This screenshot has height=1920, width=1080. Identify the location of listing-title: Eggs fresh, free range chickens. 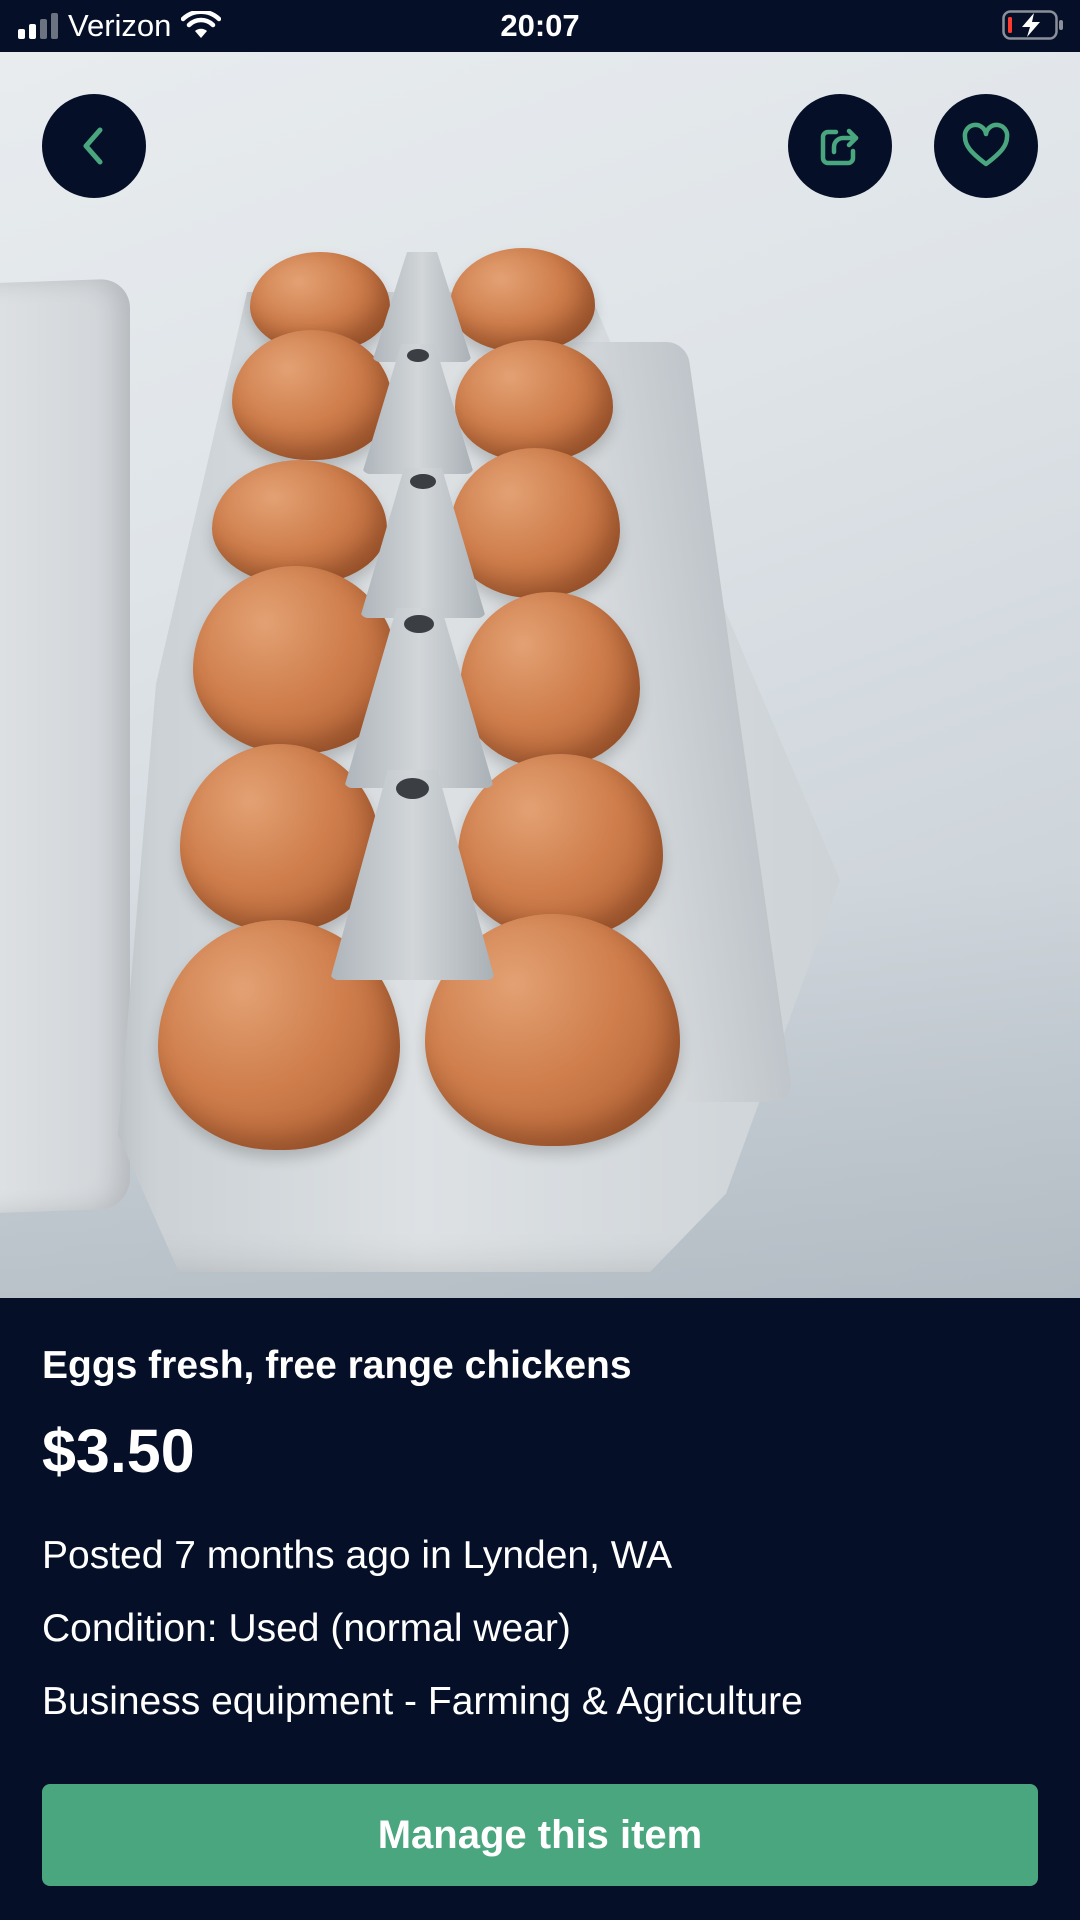
(337, 1365).